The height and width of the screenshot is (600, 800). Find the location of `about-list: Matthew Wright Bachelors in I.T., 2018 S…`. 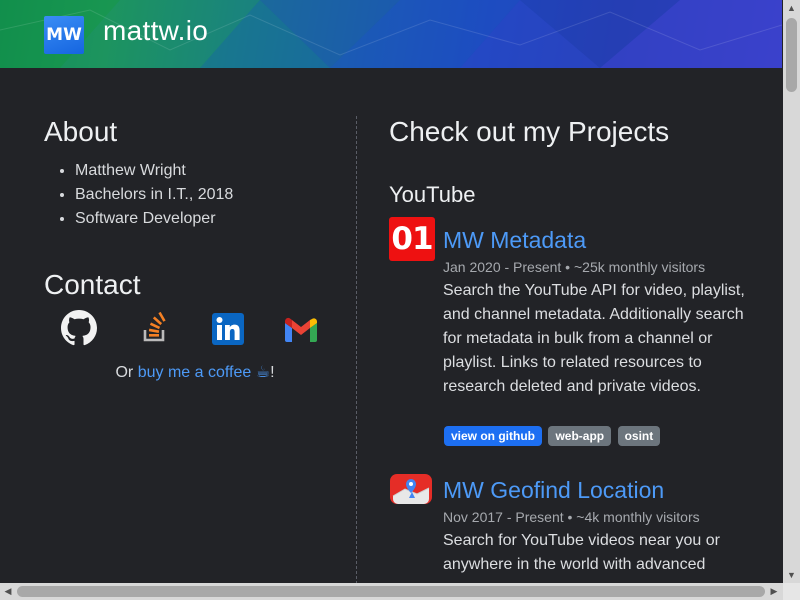

about-list: Matthew Wright Bachelors in I.T., 2018 S… is located at coordinates (138, 195).